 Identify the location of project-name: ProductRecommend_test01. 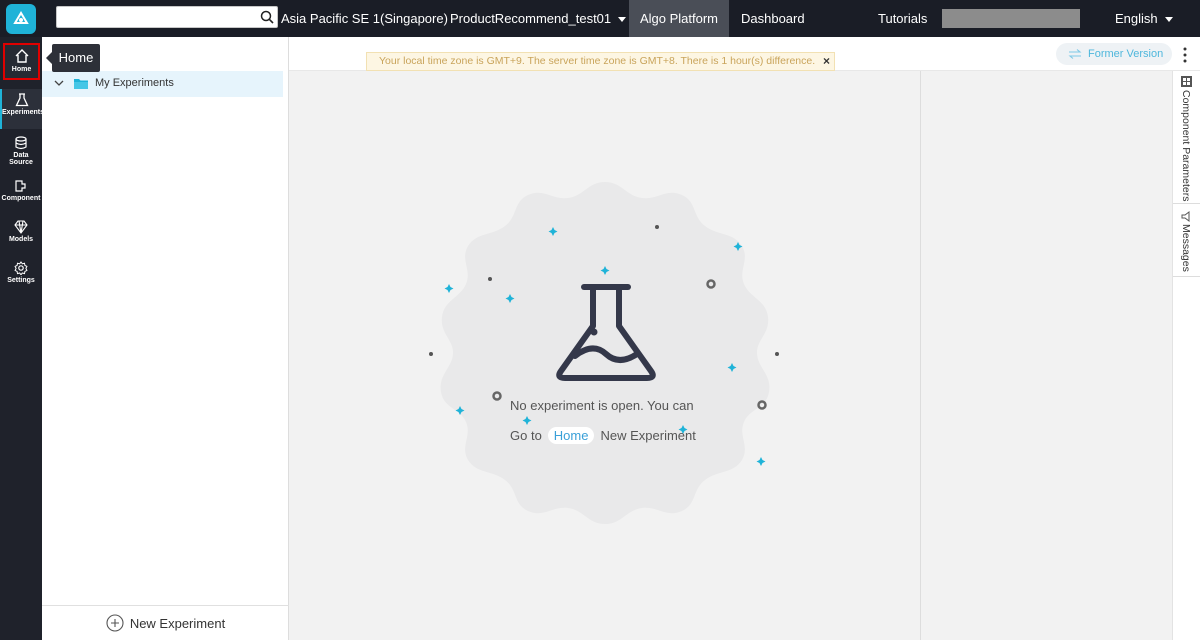
(531, 18).